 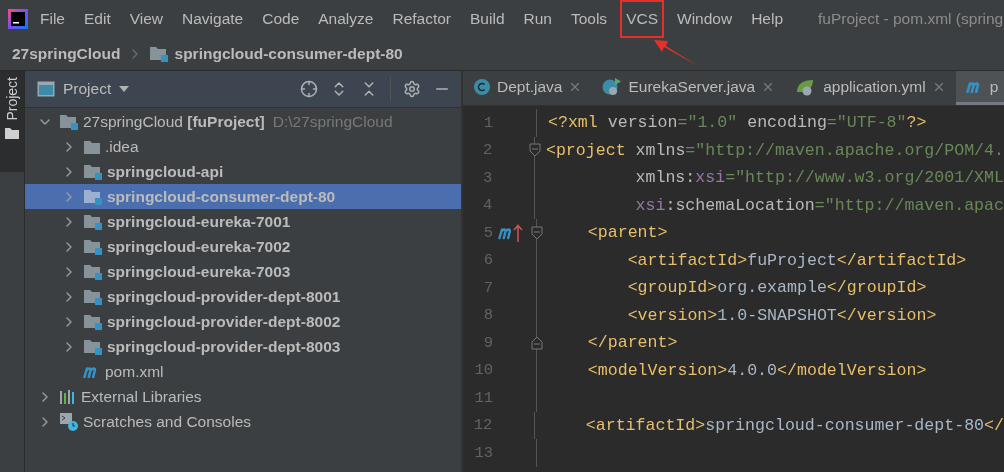 I want to click on code-line: <?xml version="1.0" encoding="UTF-8"?>, so click(x=737, y=123).